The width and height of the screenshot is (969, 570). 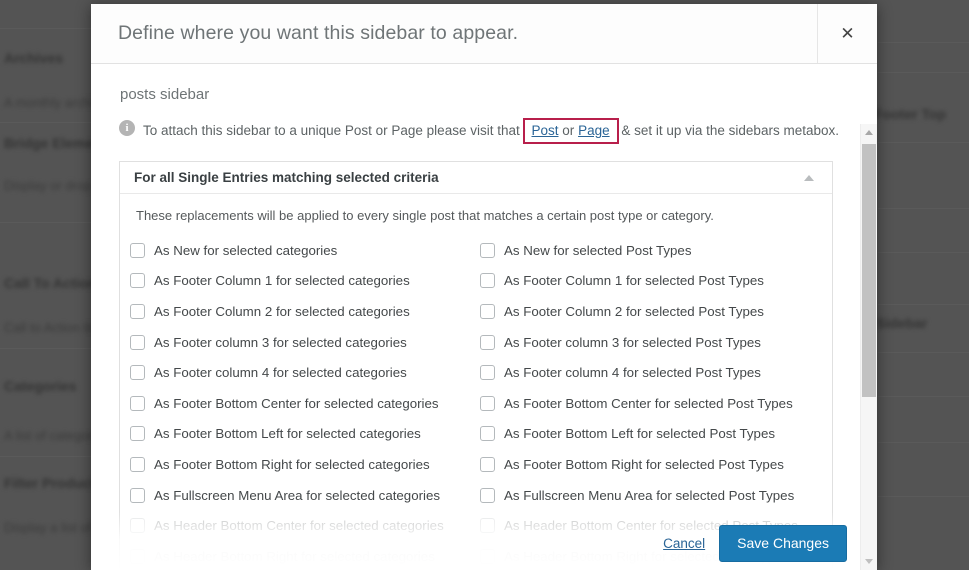 I want to click on close-icon: ✕, so click(x=847, y=33).